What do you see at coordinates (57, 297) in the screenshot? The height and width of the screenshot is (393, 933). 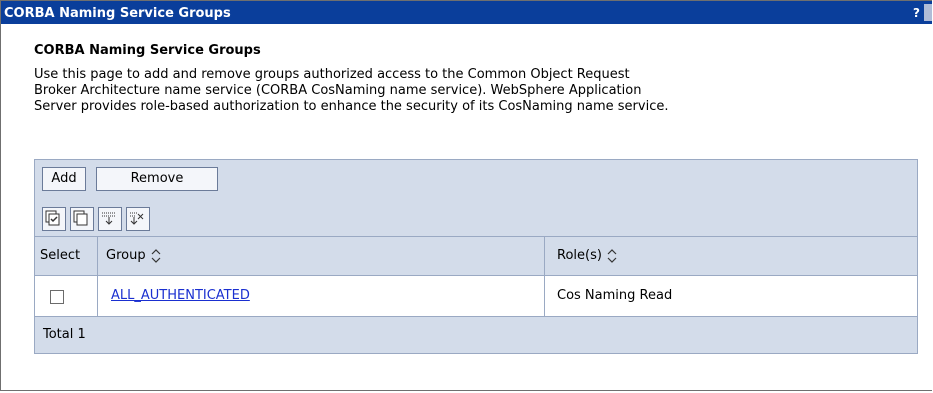 I see `row-checkbox` at bounding box center [57, 297].